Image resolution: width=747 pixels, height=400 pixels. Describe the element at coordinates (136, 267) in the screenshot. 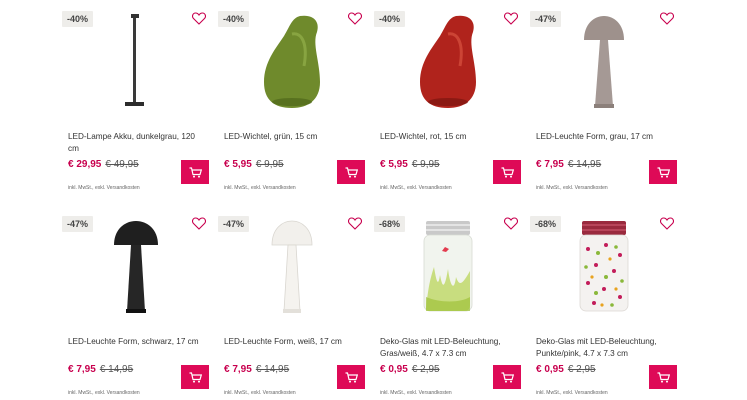

I see `mushroom-lamp-black-image` at that location.